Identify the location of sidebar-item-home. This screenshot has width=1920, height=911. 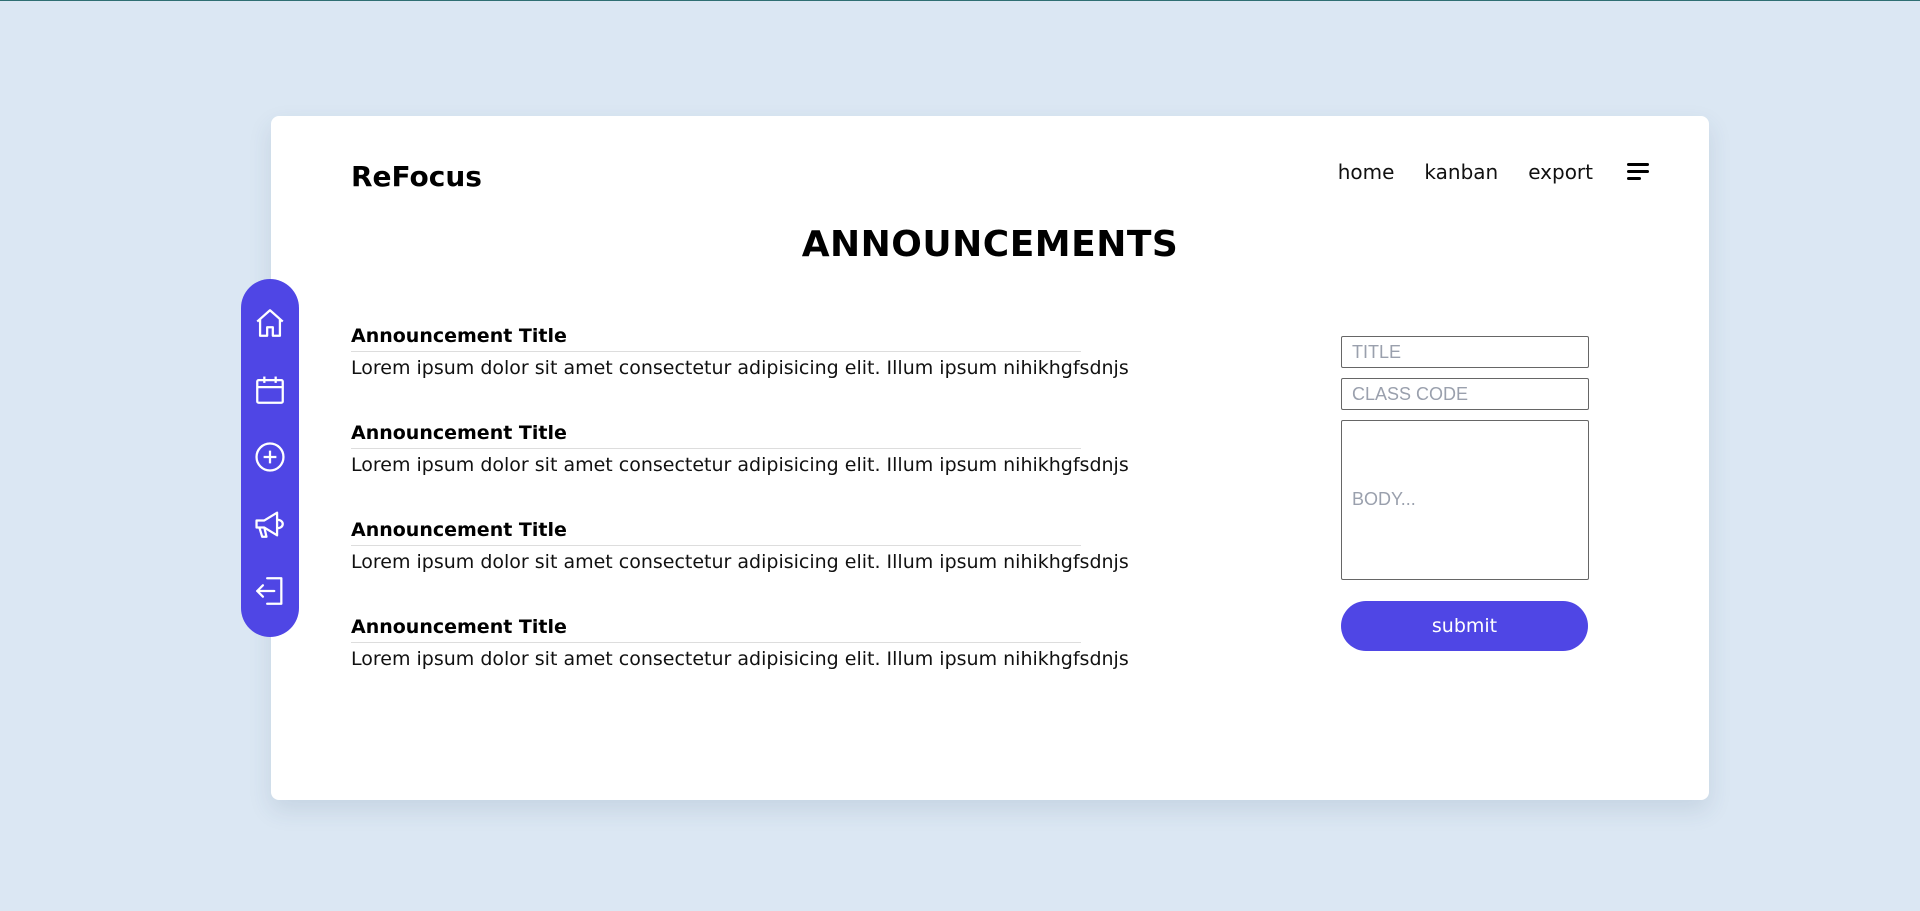
(270, 323).